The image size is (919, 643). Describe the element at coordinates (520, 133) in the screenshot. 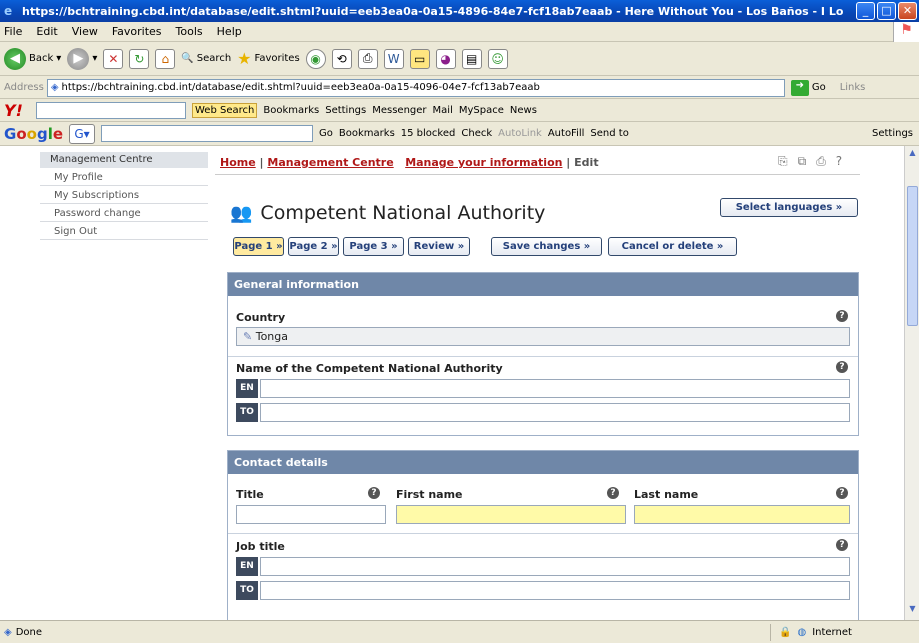

I see `google-autolink: AutoLink` at that location.